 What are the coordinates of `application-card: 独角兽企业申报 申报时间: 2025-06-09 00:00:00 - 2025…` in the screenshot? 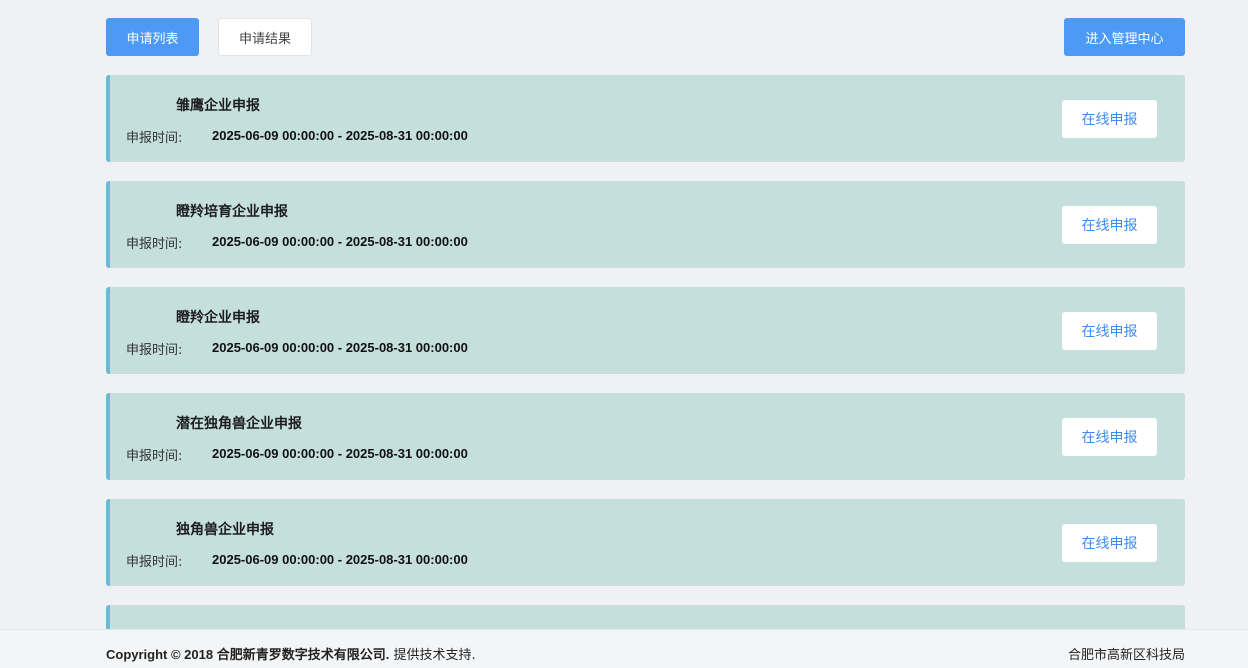 It's located at (645, 542).